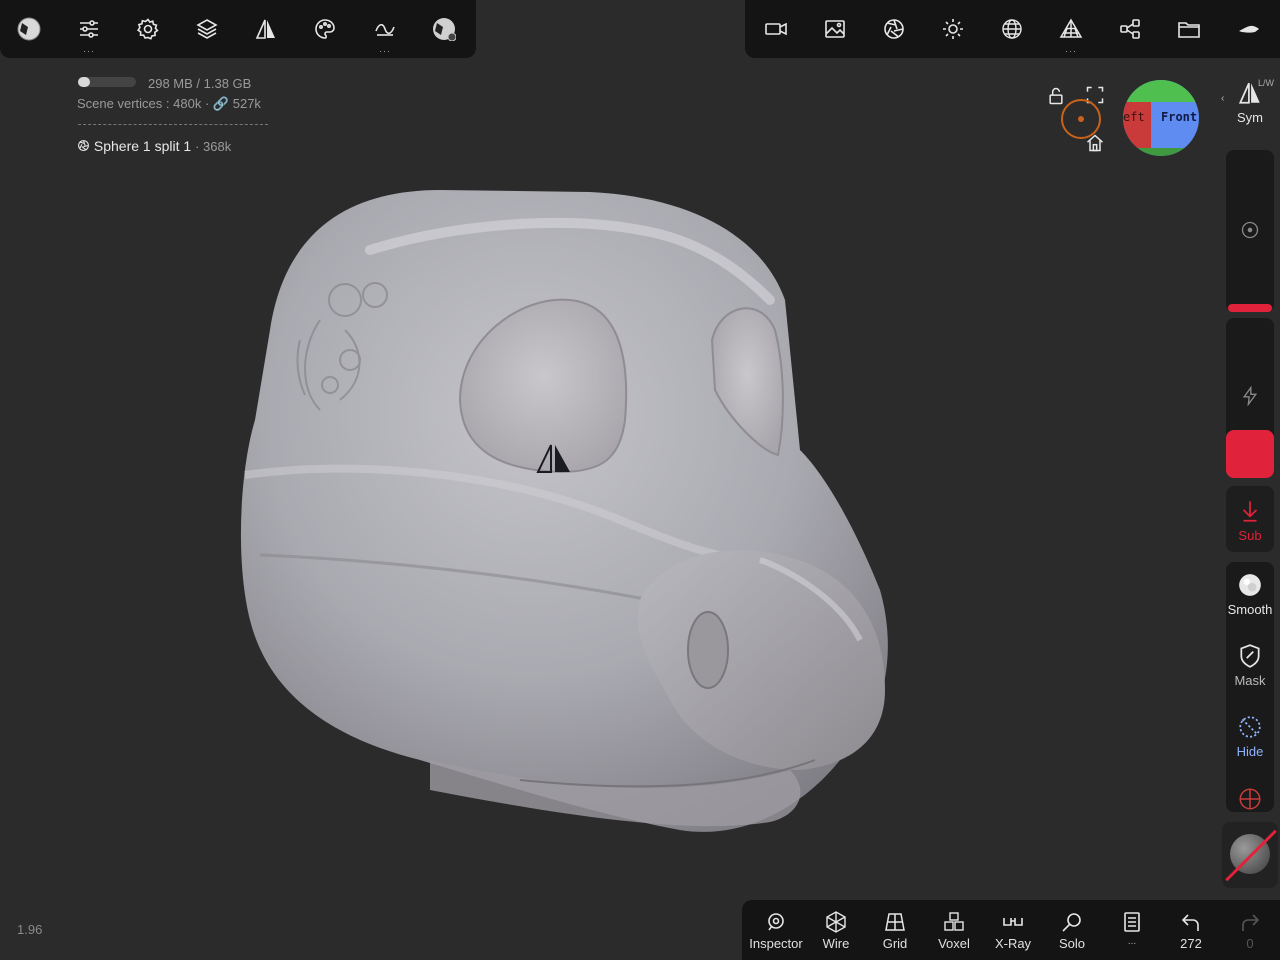 Image resolution: width=1280 pixels, height=960 pixels. I want to click on inspector-label: Inspector, so click(776, 943).